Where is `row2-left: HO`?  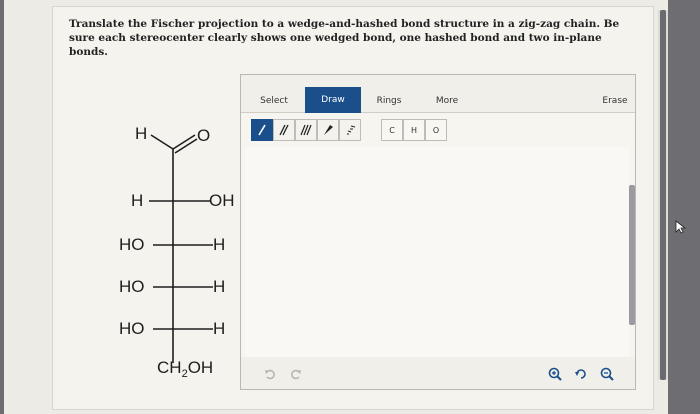 row2-left: HO is located at coordinates (132, 244).